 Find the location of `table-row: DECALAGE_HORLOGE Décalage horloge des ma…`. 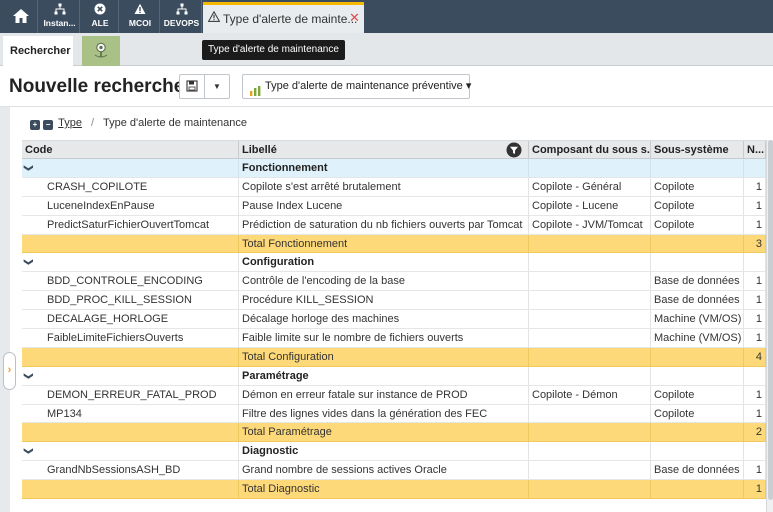

table-row: DECALAGE_HORLOGE Décalage horloge des ma… is located at coordinates (397, 320).